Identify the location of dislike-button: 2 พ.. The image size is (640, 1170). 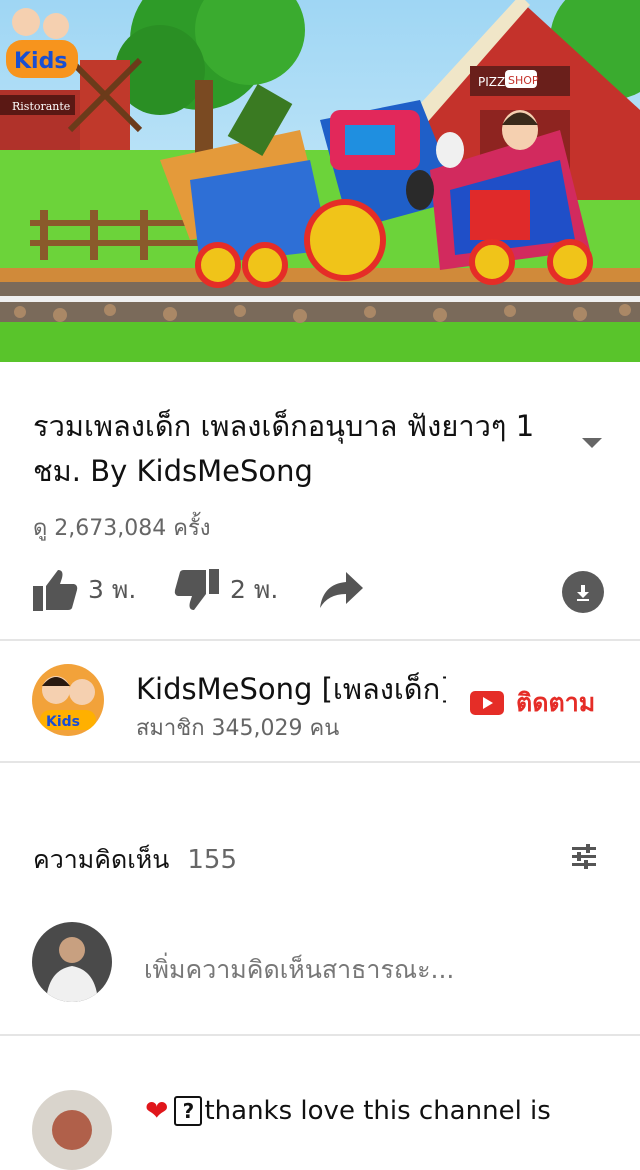
(226, 590).